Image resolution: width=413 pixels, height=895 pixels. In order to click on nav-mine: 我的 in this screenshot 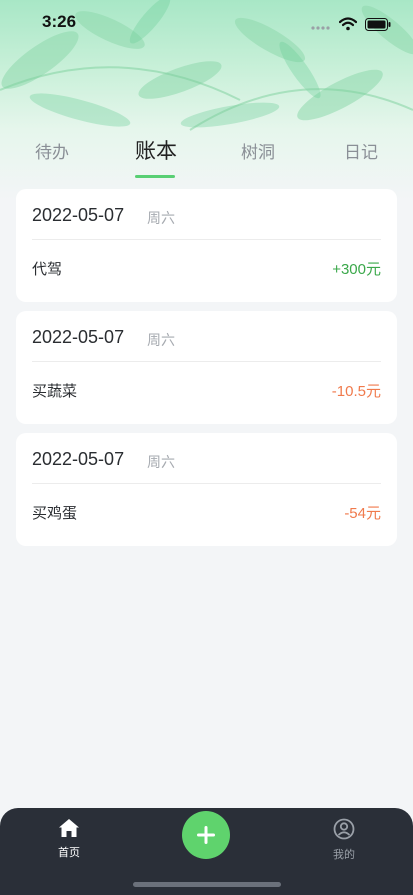, I will do `click(344, 840)`.